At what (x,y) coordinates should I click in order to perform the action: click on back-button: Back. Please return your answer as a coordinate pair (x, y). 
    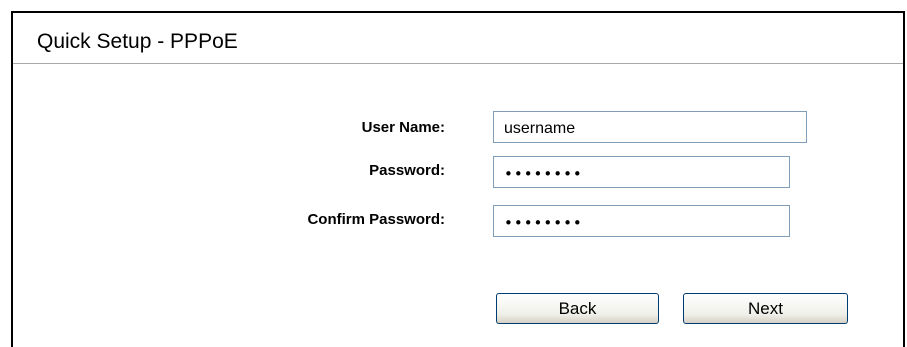
    Looking at the image, I should click on (577, 308).